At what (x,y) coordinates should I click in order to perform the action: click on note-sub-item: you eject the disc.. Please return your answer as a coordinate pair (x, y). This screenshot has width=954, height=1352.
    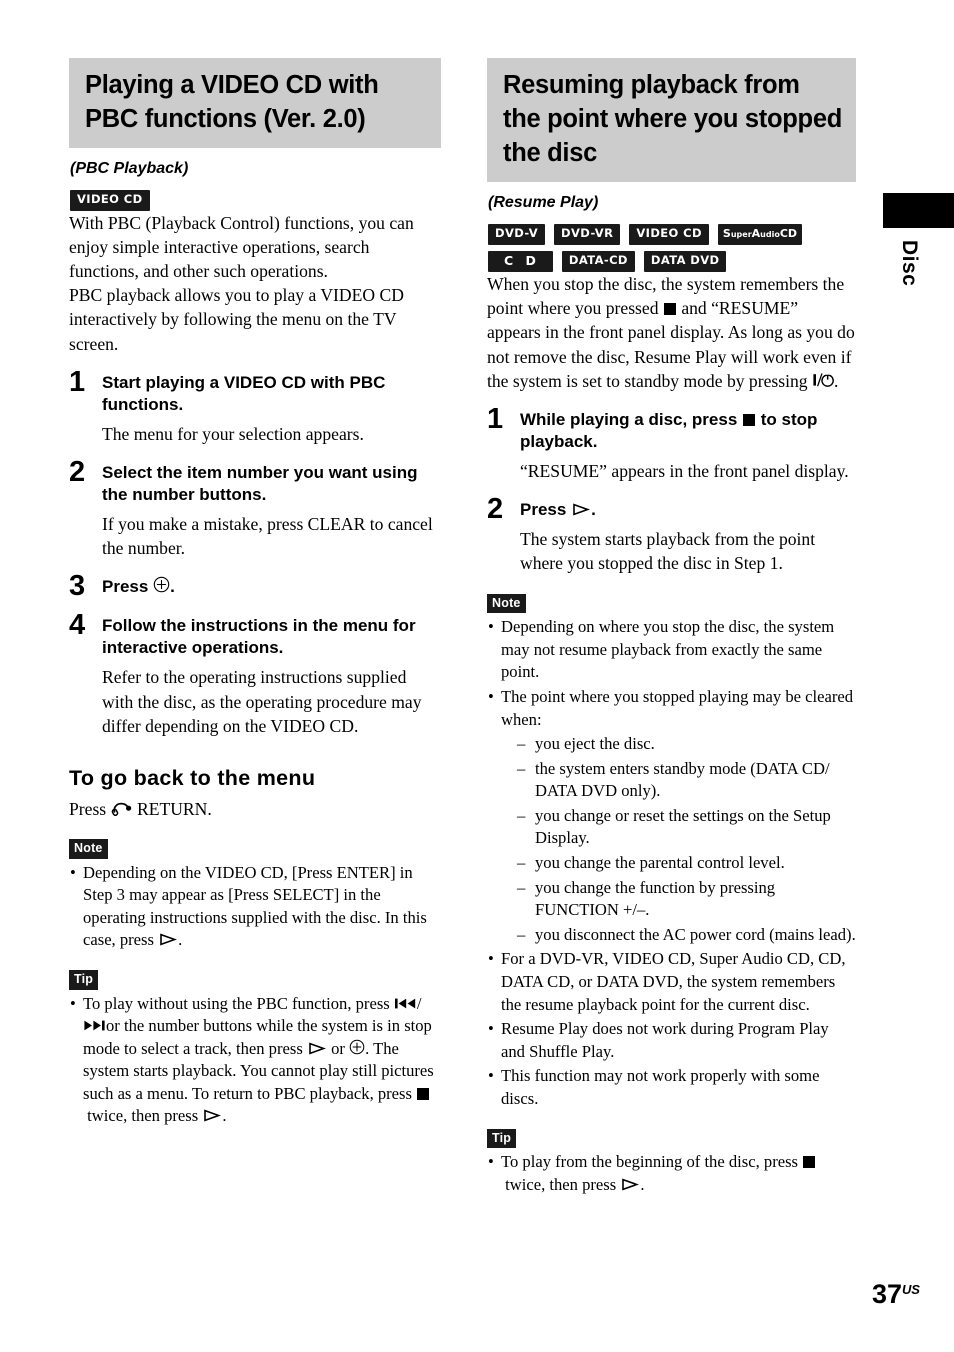
    Looking at the image, I should click on (686, 744).